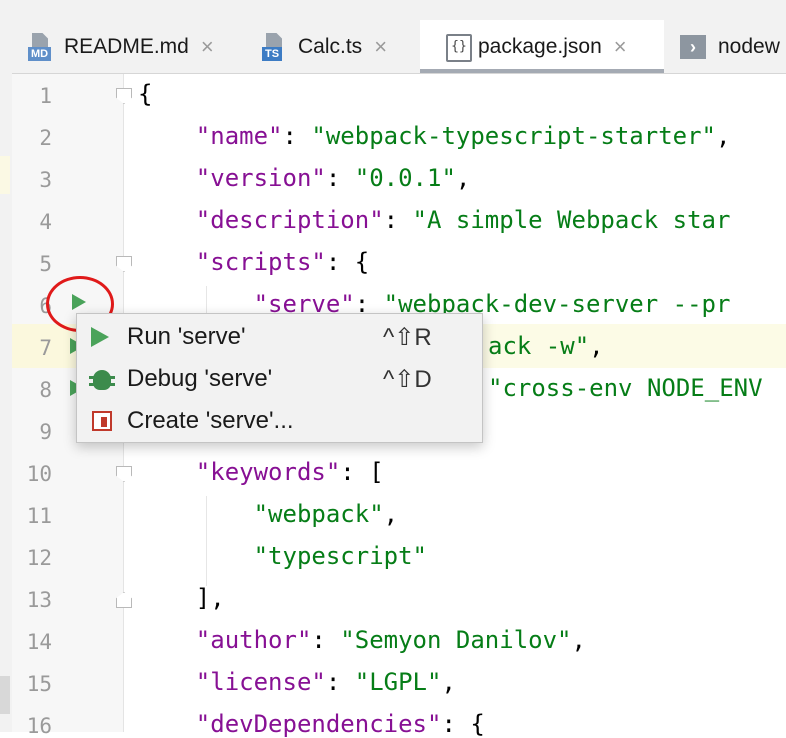 The height and width of the screenshot is (738, 786). I want to click on line-number: 1, so click(45, 96).